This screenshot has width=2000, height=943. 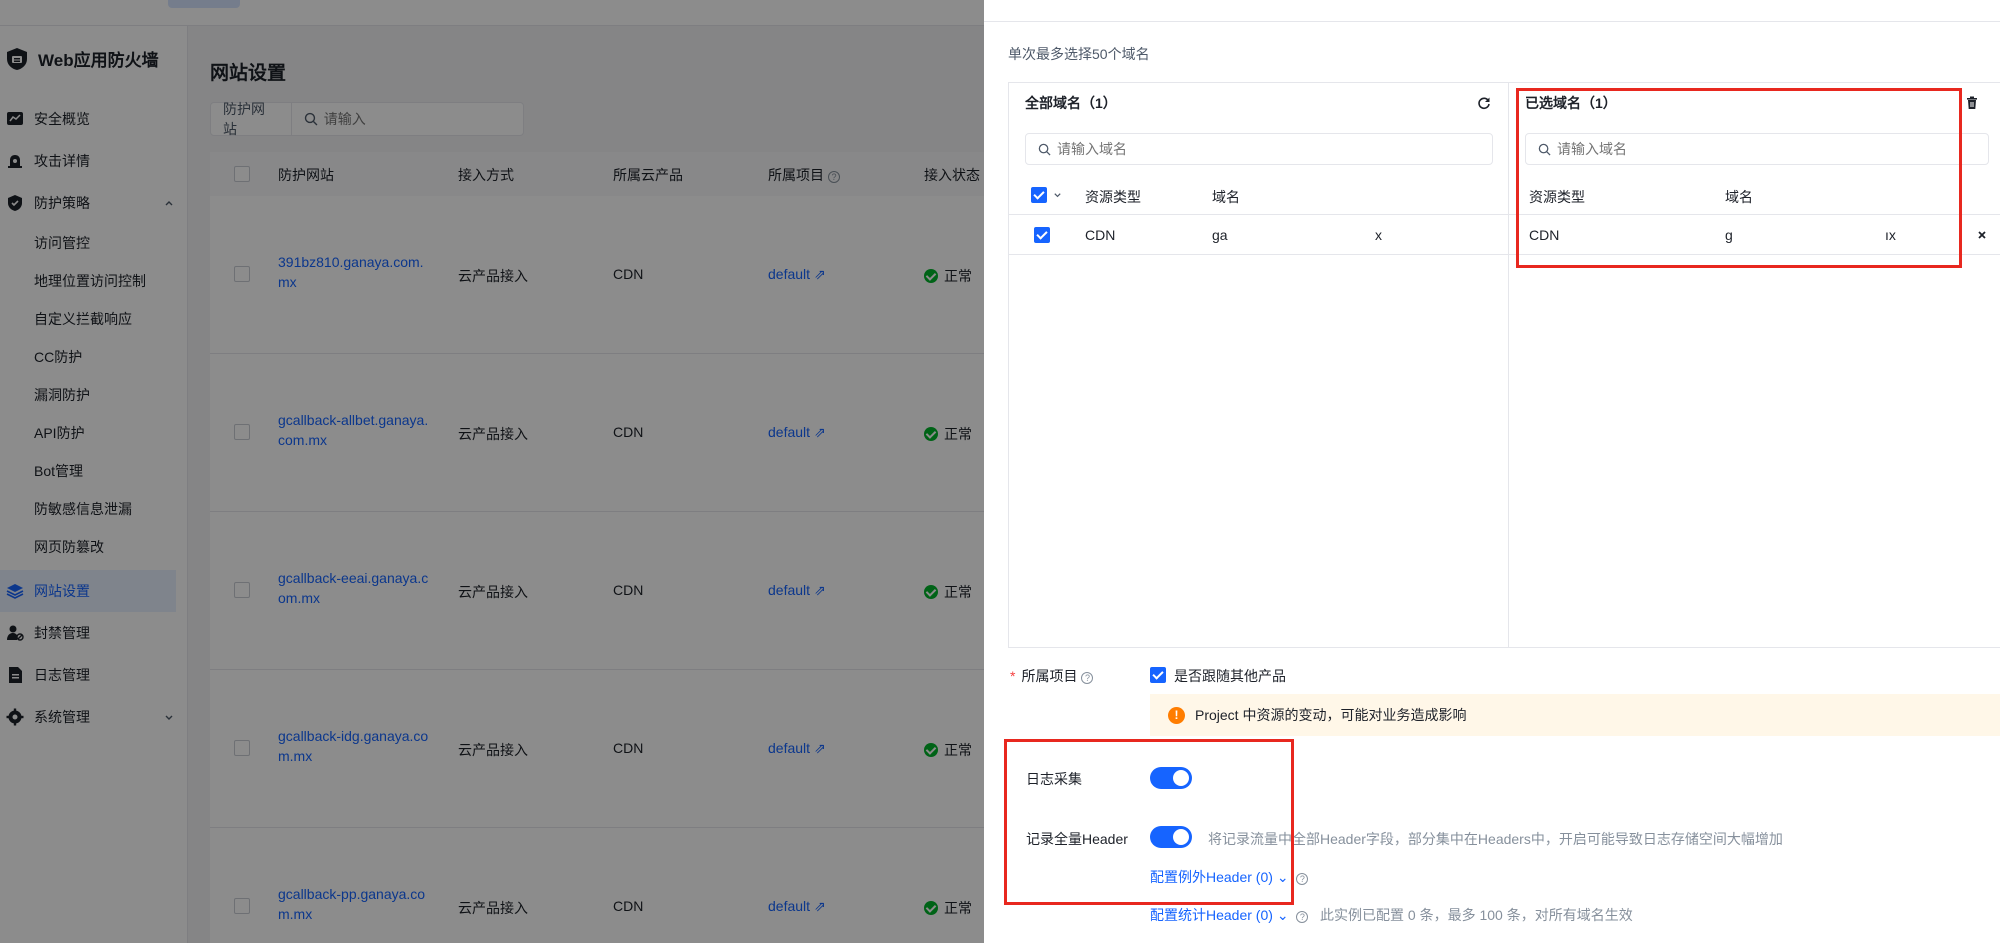 What do you see at coordinates (1258, 195) in the screenshot?
I see `all-domains-header: 资源类型 域名` at bounding box center [1258, 195].